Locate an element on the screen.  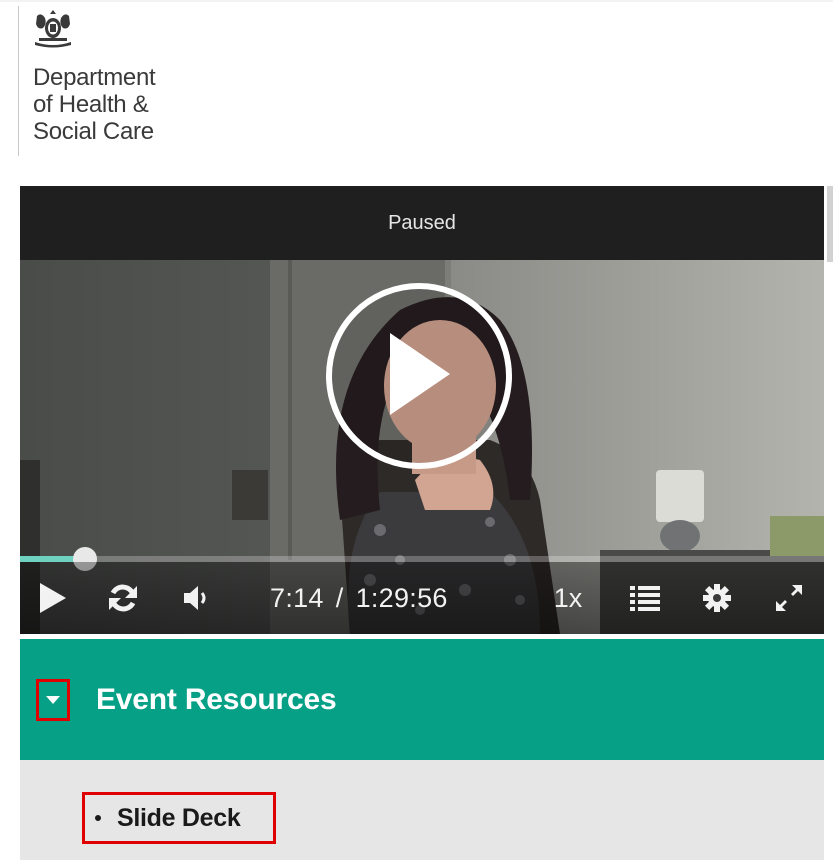
refresh-icon is located at coordinates (123, 598).